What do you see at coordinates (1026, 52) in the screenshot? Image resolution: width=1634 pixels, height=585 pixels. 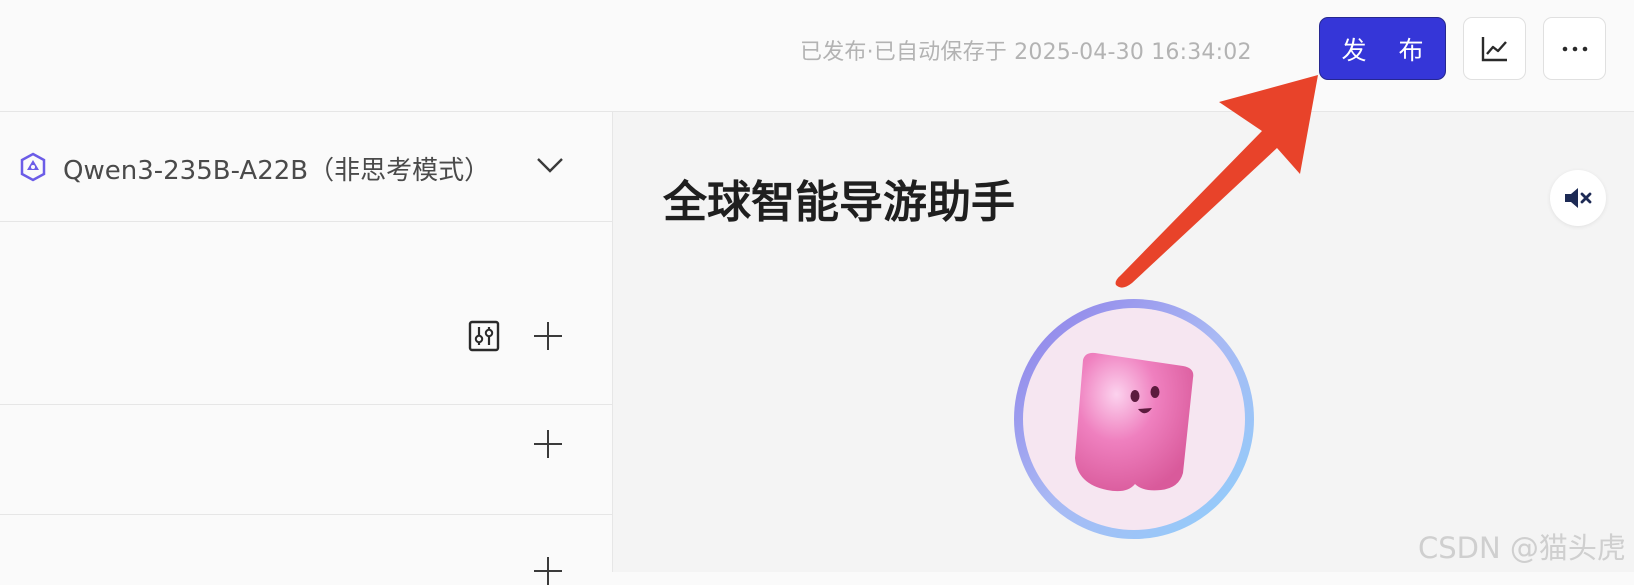 I see `save-status-text: 已发布·已自动保存于 2025-04-30 16:34:02` at bounding box center [1026, 52].